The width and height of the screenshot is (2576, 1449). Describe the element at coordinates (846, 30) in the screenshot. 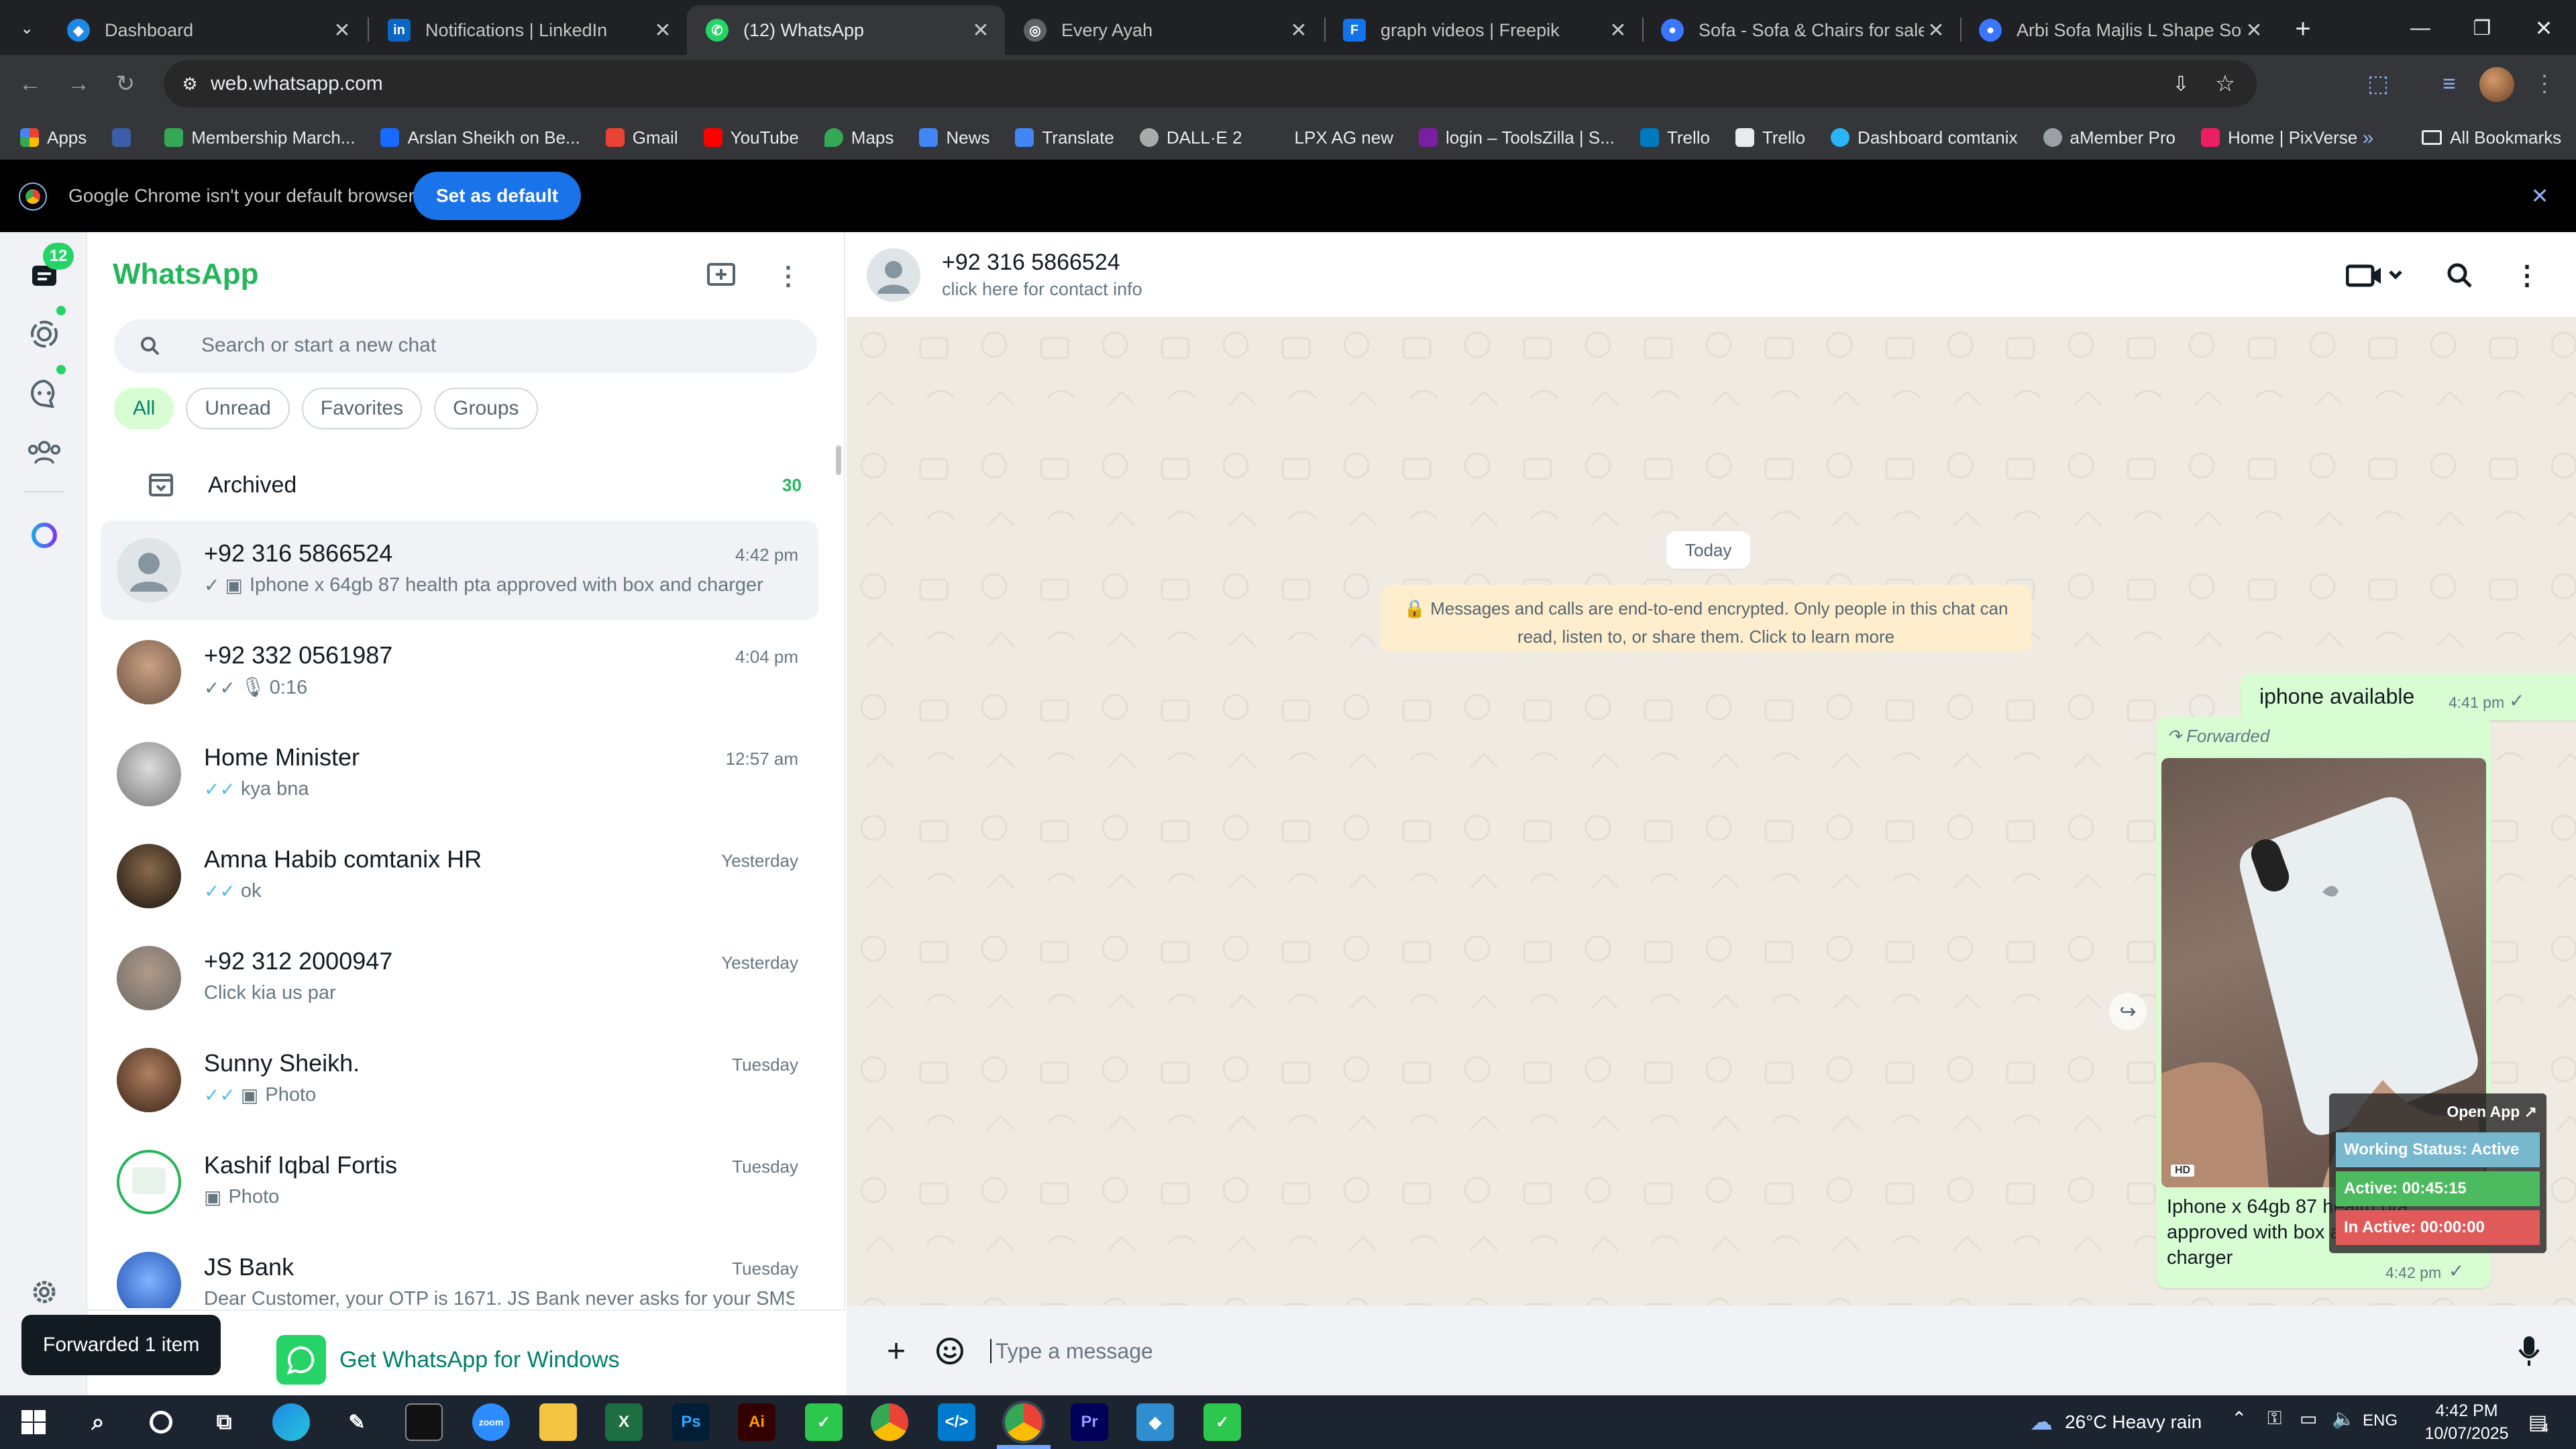

I see `browser-tab-active: ✆ (12) WhatsApp ✕` at that location.